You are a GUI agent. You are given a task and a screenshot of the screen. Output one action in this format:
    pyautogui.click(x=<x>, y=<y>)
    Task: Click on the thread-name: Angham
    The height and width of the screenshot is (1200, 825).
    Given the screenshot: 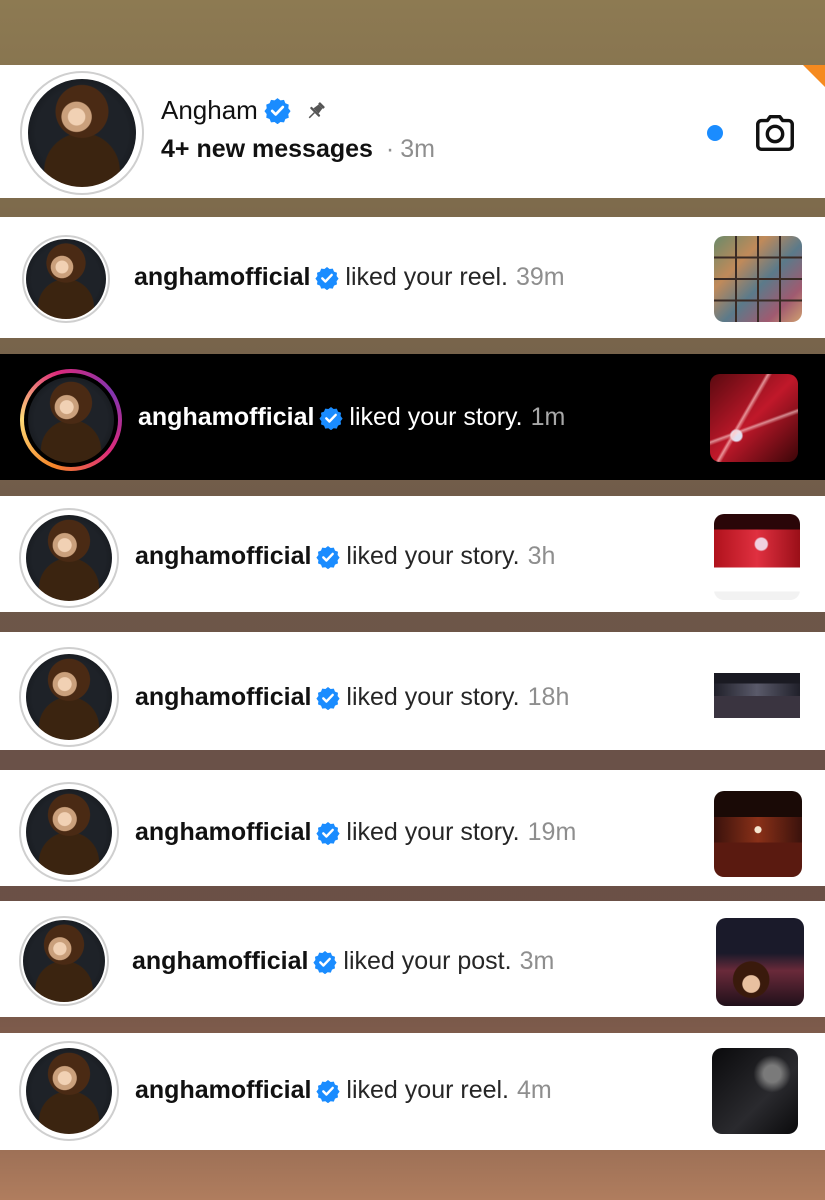 What is the action you would take?
    pyautogui.click(x=209, y=110)
    